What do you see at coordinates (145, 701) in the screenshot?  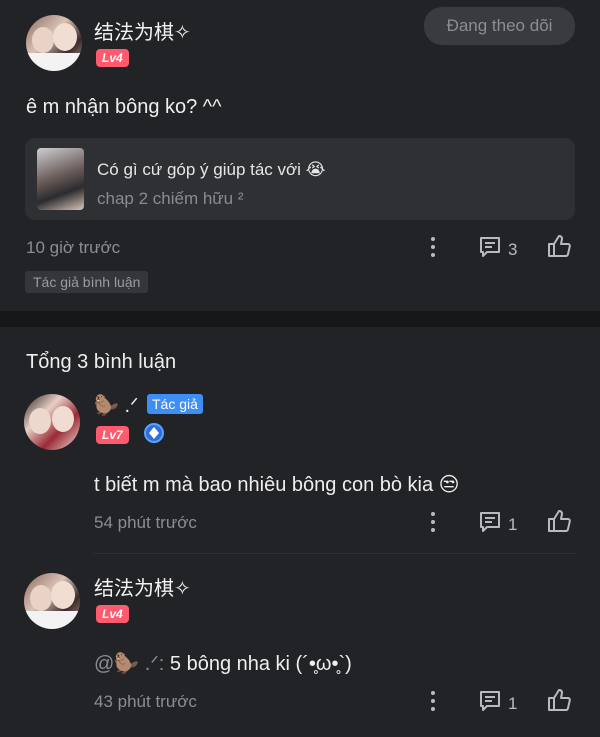 I see `comment-timestamp: 43 phút trước` at bounding box center [145, 701].